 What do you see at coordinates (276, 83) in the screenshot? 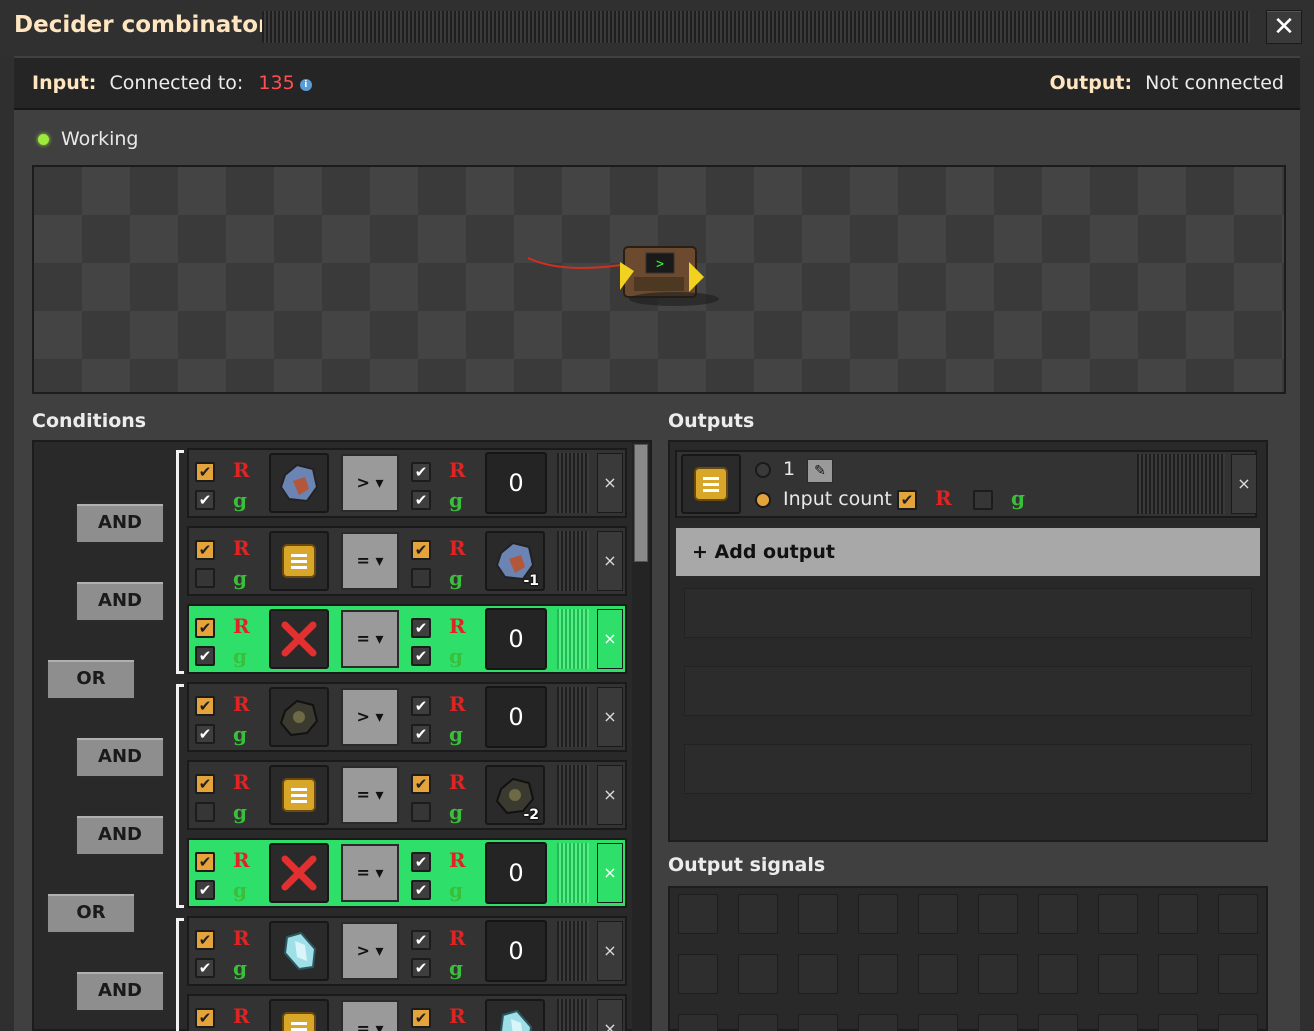
I see `input-network-id: 135` at bounding box center [276, 83].